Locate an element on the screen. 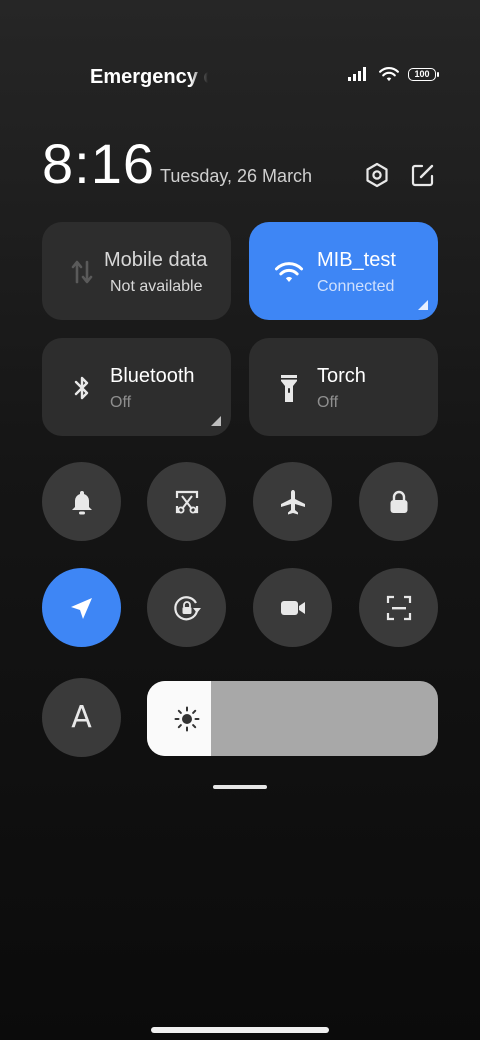 Image resolution: width=480 pixels, height=1040 pixels. status-icons: 100 is located at coordinates (393, 74).